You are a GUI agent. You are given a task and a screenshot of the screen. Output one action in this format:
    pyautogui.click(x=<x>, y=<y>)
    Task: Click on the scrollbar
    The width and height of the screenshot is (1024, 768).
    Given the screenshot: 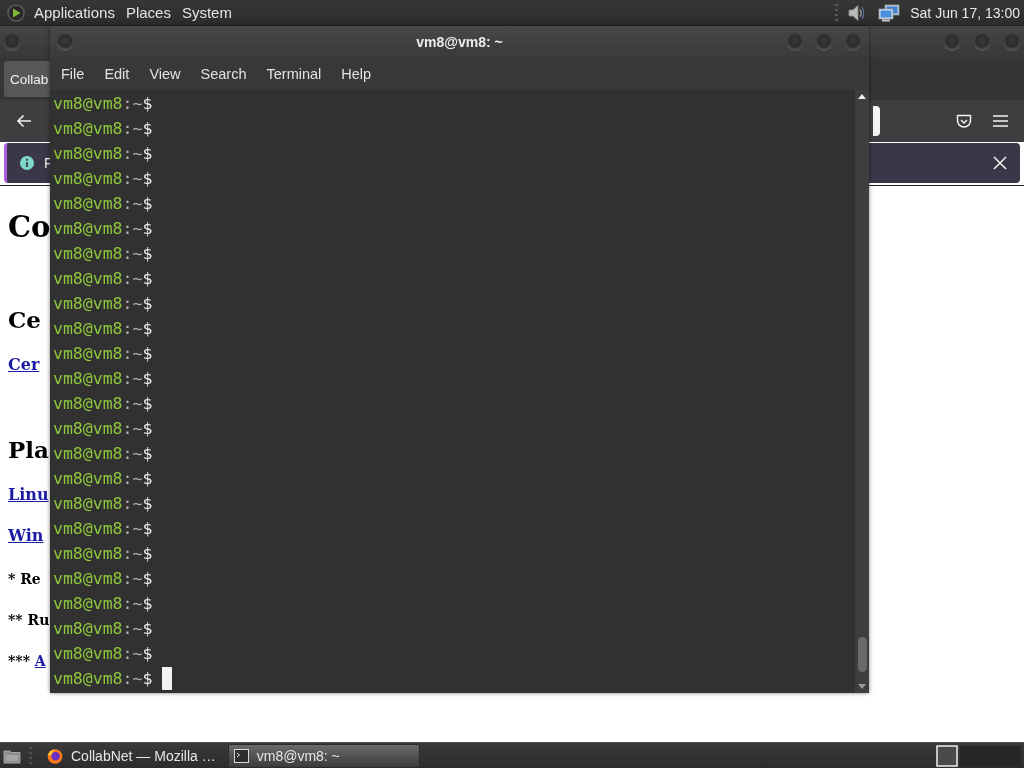 What is the action you would take?
    pyautogui.click(x=862, y=391)
    